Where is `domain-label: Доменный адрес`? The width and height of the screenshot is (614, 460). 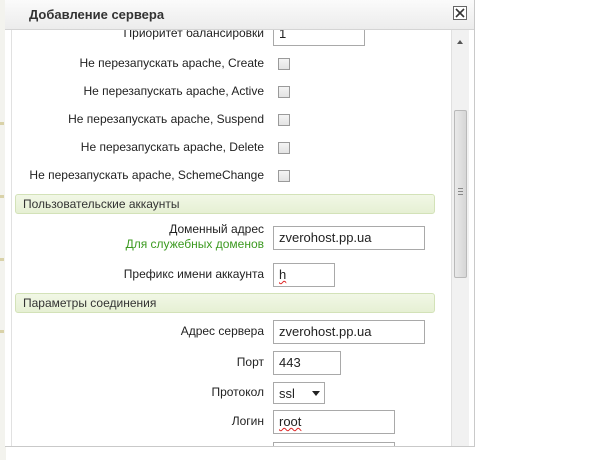
domain-label: Доменный адрес is located at coordinates (216, 229).